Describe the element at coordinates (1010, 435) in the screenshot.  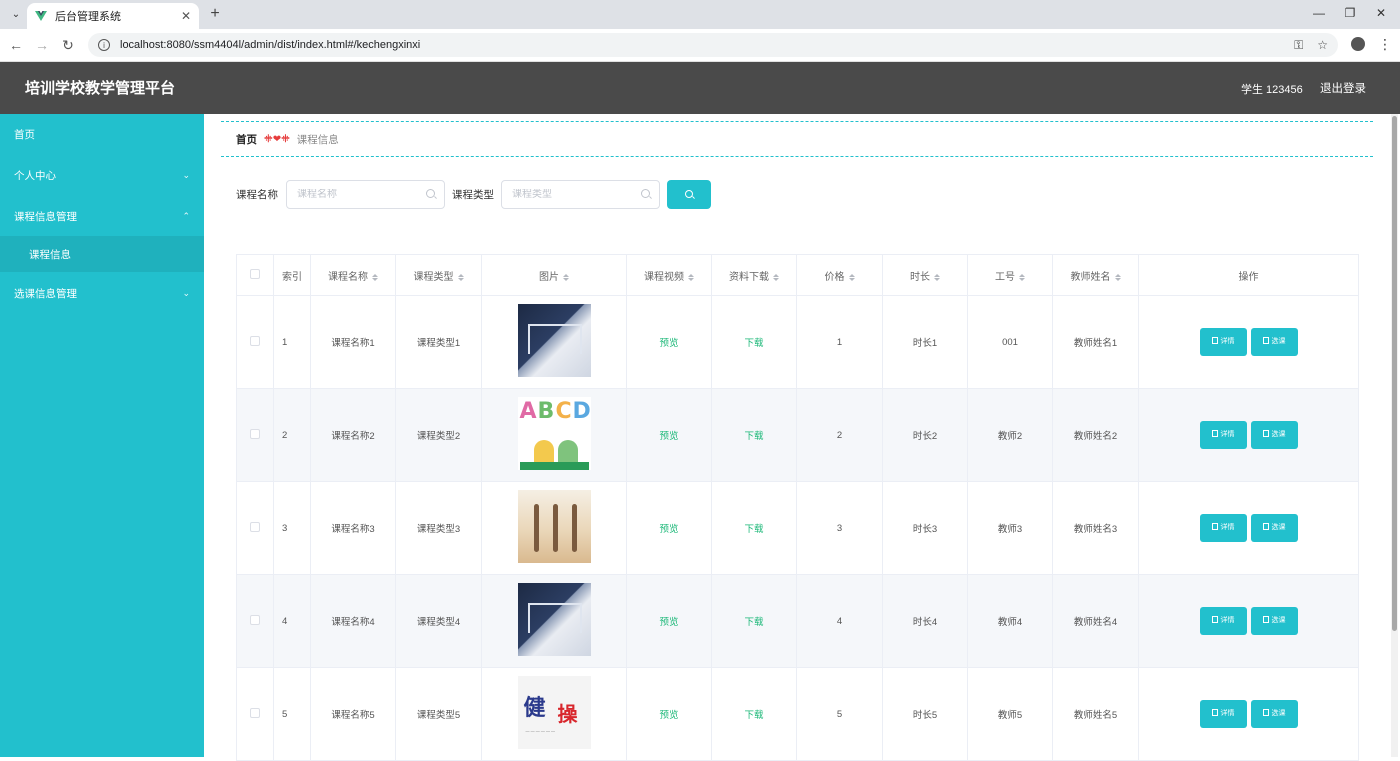
I see `cell-staff-id: 教师2` at that location.